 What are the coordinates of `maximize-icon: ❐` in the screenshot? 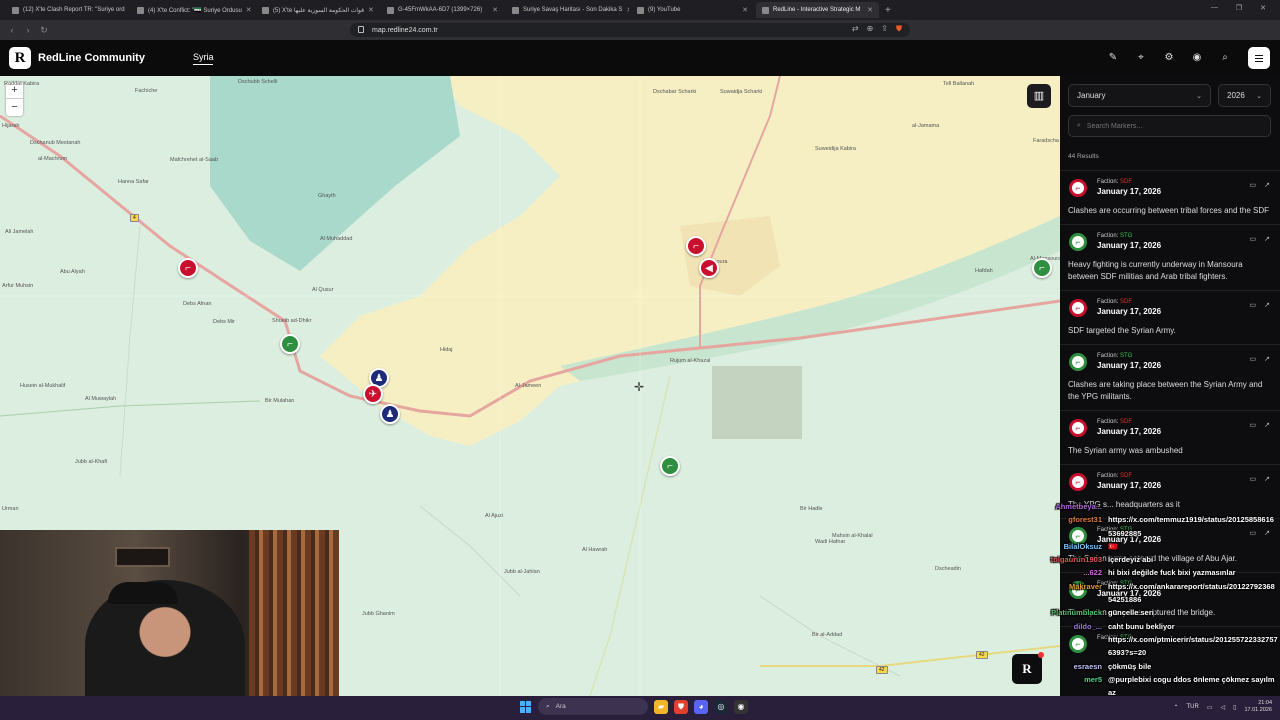 It's located at (1239, 8).